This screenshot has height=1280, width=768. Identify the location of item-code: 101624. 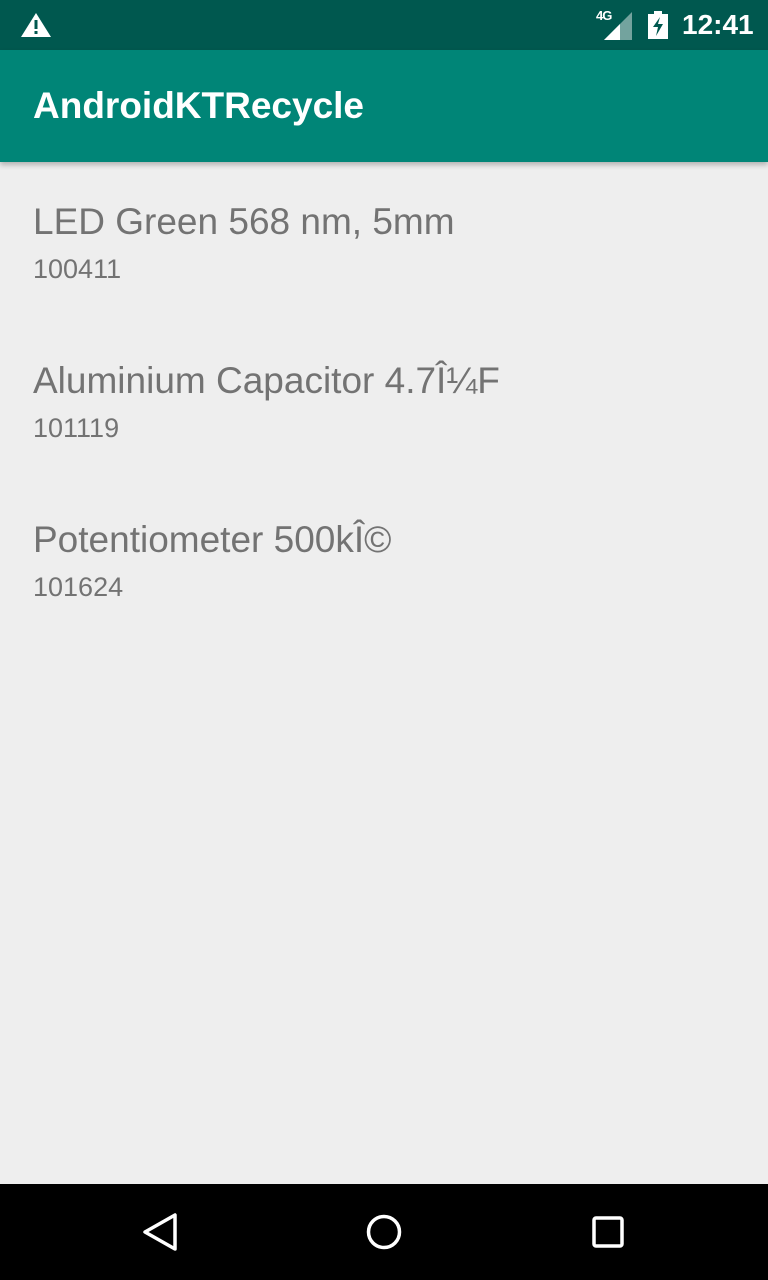
(78, 587).